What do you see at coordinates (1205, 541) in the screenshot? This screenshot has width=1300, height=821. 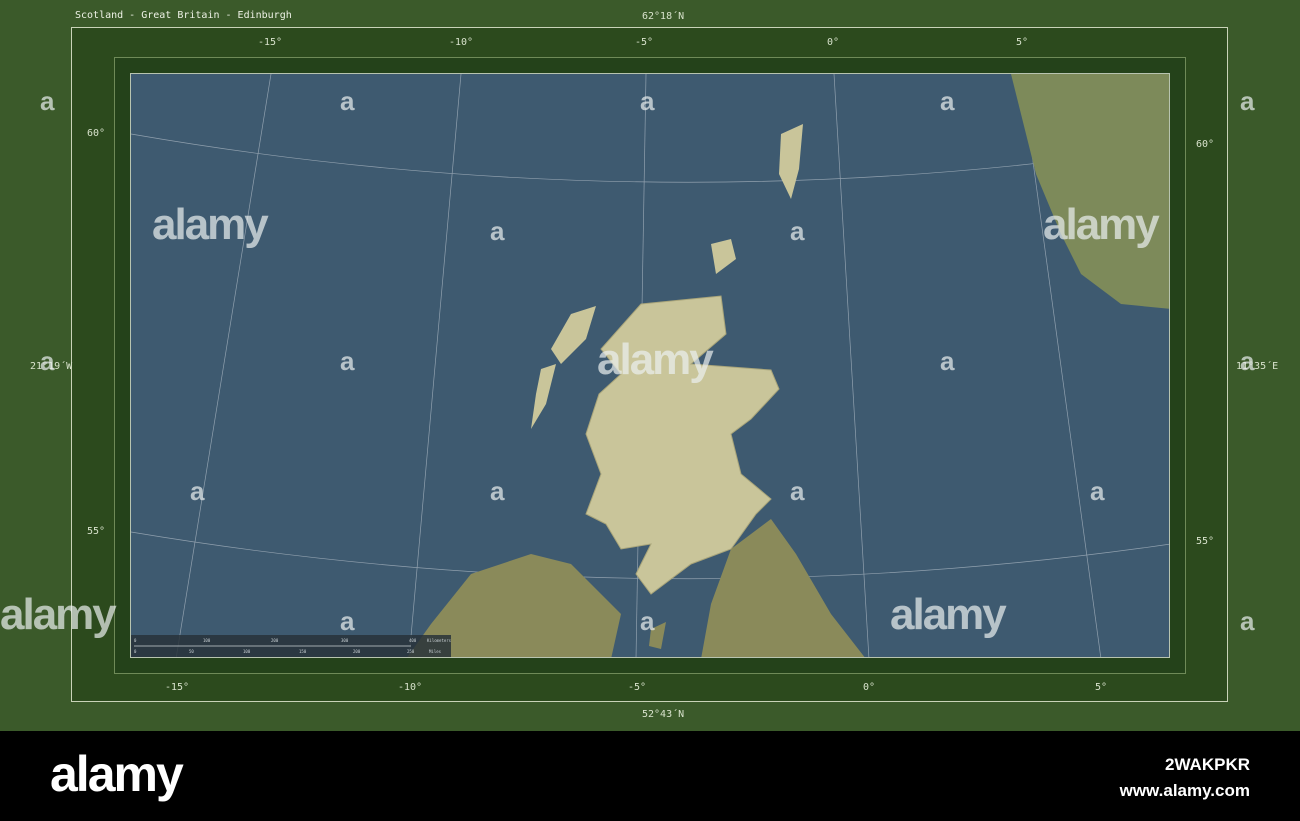 I see `lat-label-right: 55°` at bounding box center [1205, 541].